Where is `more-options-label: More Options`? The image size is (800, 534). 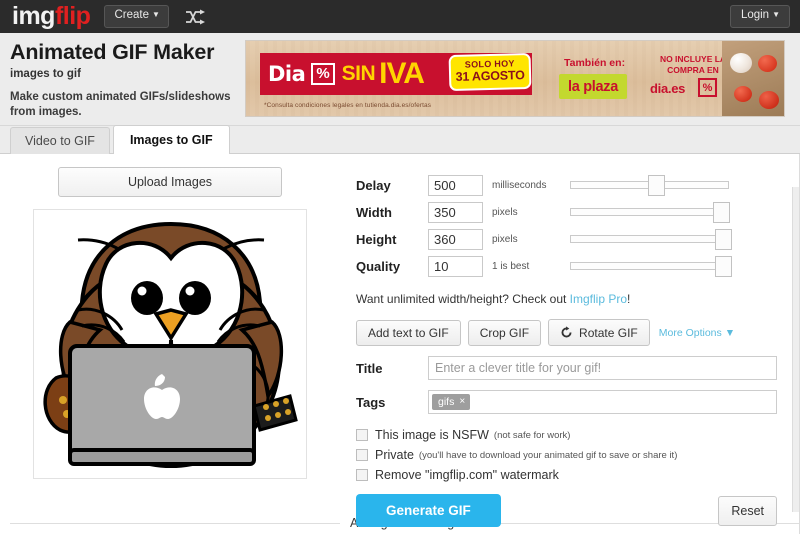
more-options-label: More Options is located at coordinates (690, 332).